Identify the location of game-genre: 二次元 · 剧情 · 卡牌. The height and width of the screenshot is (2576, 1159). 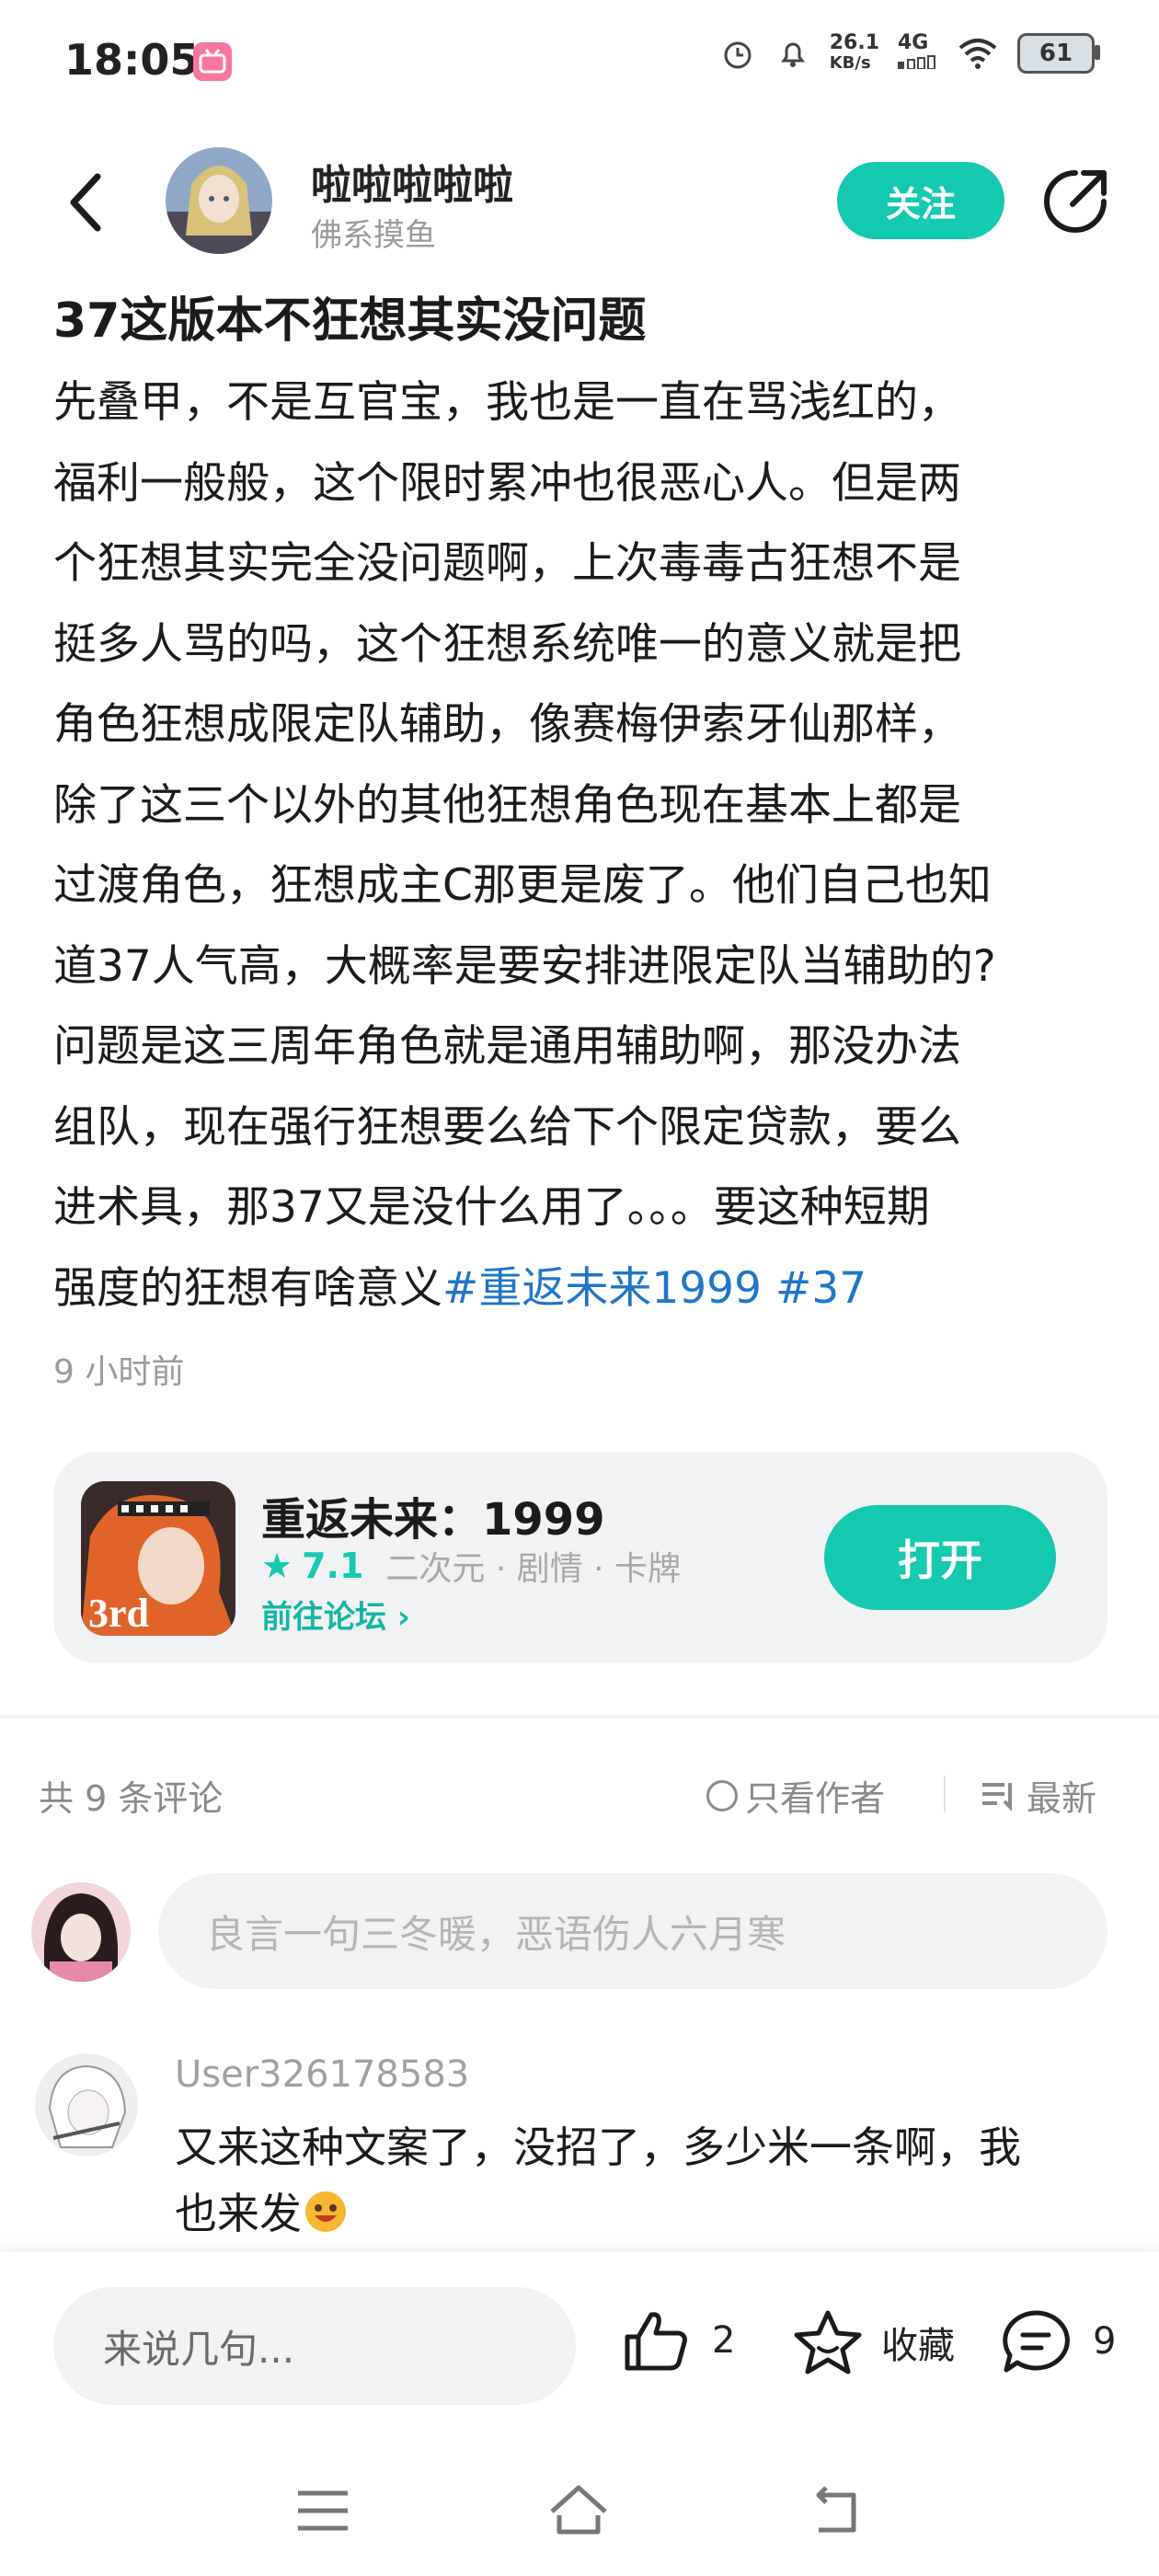
(533, 1569).